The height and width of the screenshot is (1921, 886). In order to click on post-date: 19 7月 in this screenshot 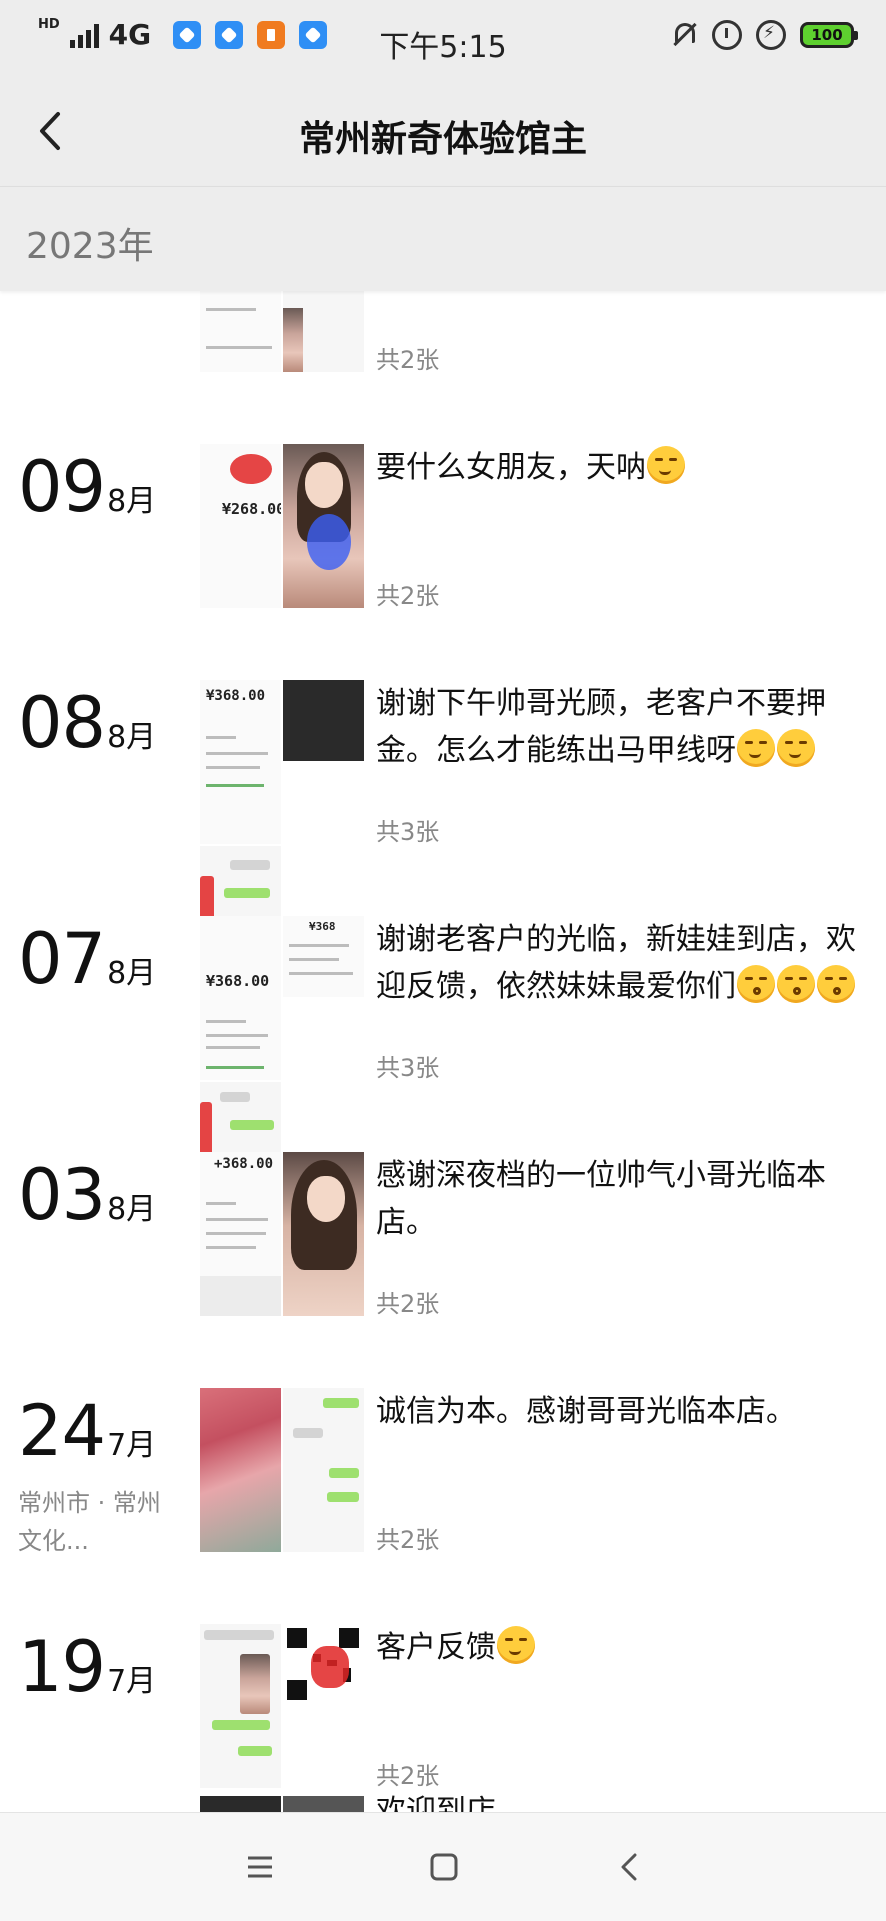, I will do `click(87, 1667)`.